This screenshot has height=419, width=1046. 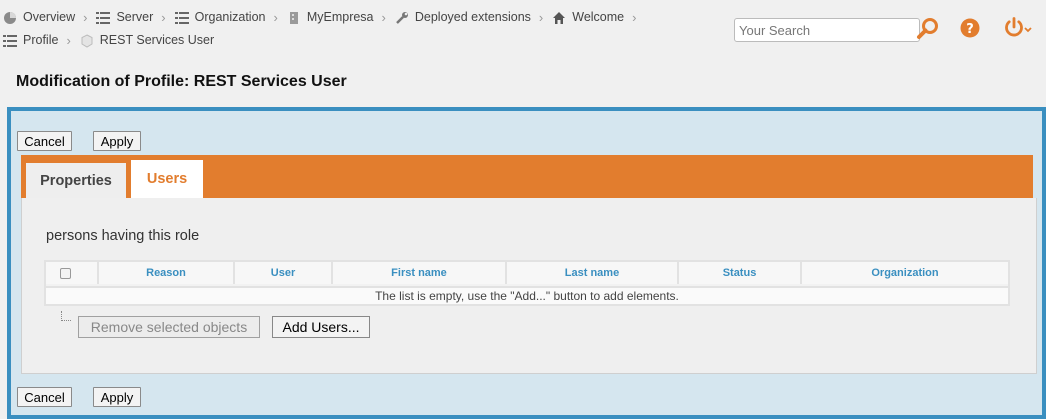 What do you see at coordinates (593, 273) in the screenshot?
I see `column-header-last-name: Last name` at bounding box center [593, 273].